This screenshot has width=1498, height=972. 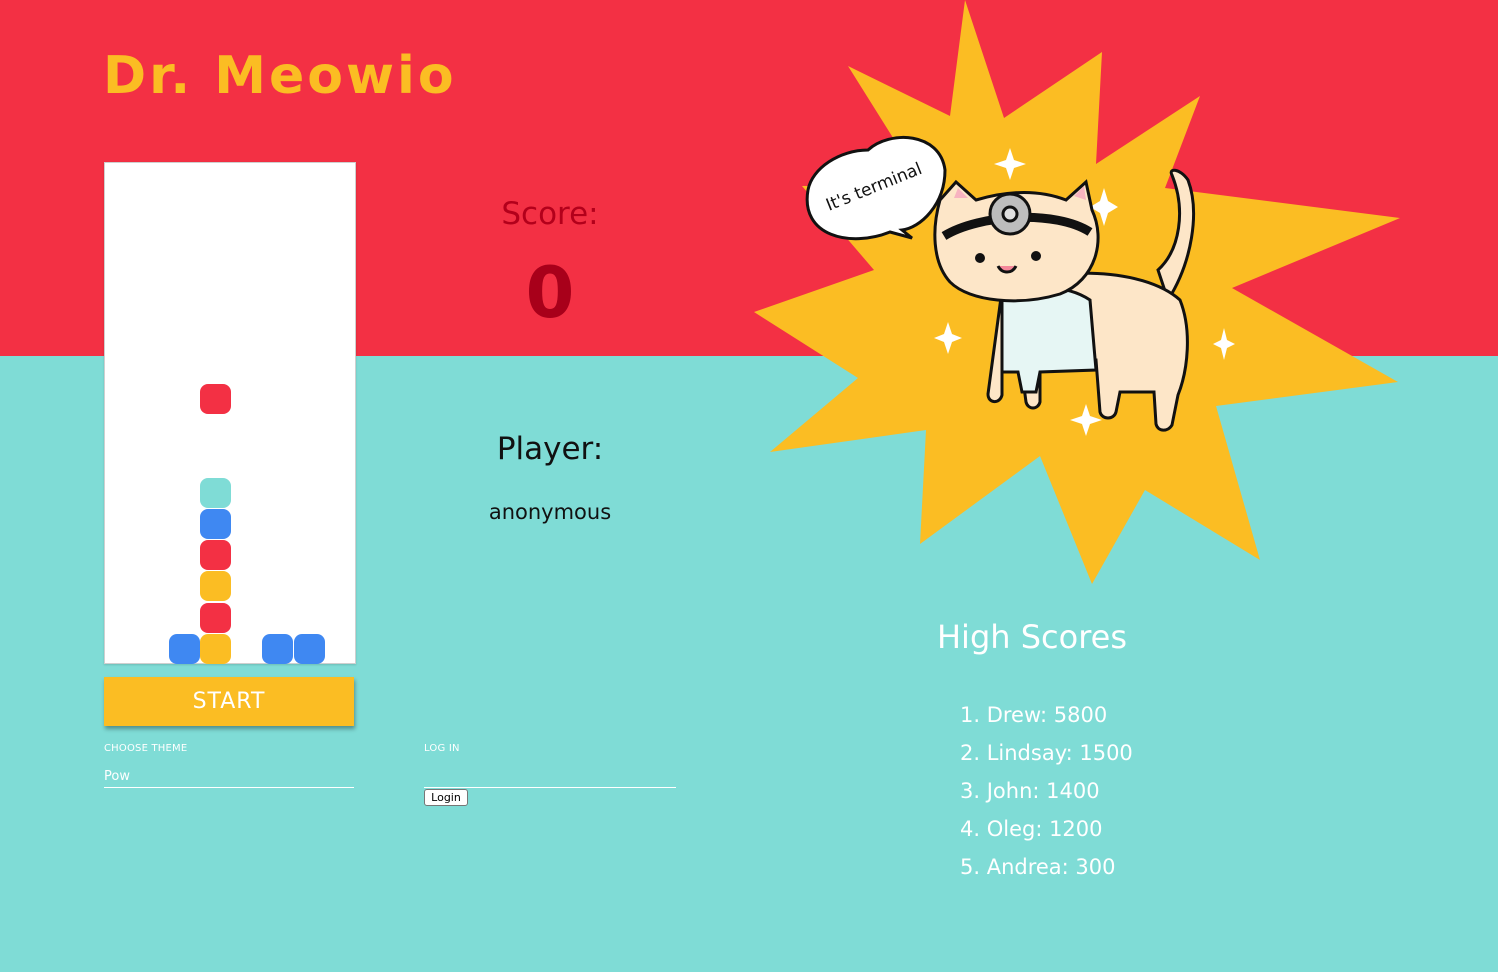 What do you see at coordinates (442, 748) in the screenshot?
I see `login-label: LOG IN` at bounding box center [442, 748].